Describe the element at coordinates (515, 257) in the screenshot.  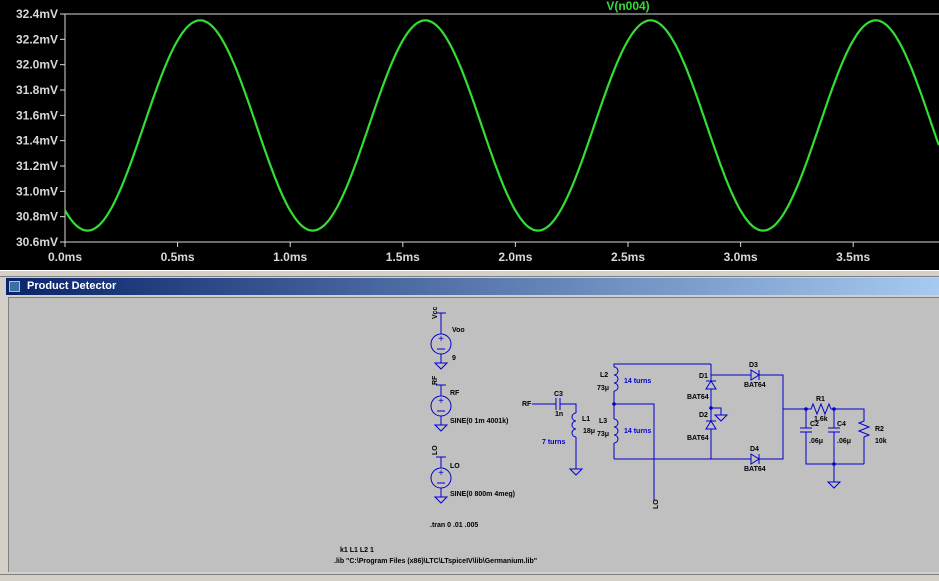
I see `x-tick-label: 2.0ms` at that location.